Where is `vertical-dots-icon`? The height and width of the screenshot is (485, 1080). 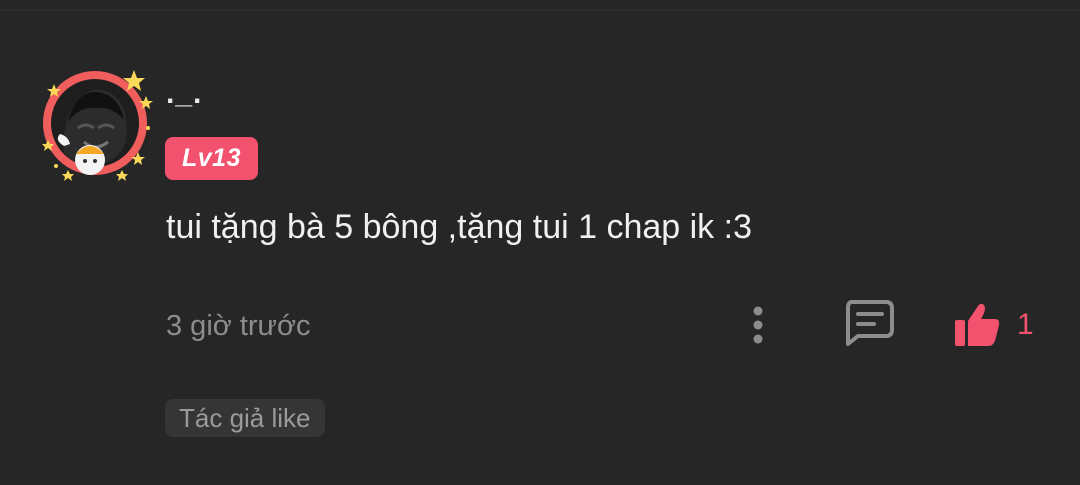 vertical-dots-icon is located at coordinates (758, 325).